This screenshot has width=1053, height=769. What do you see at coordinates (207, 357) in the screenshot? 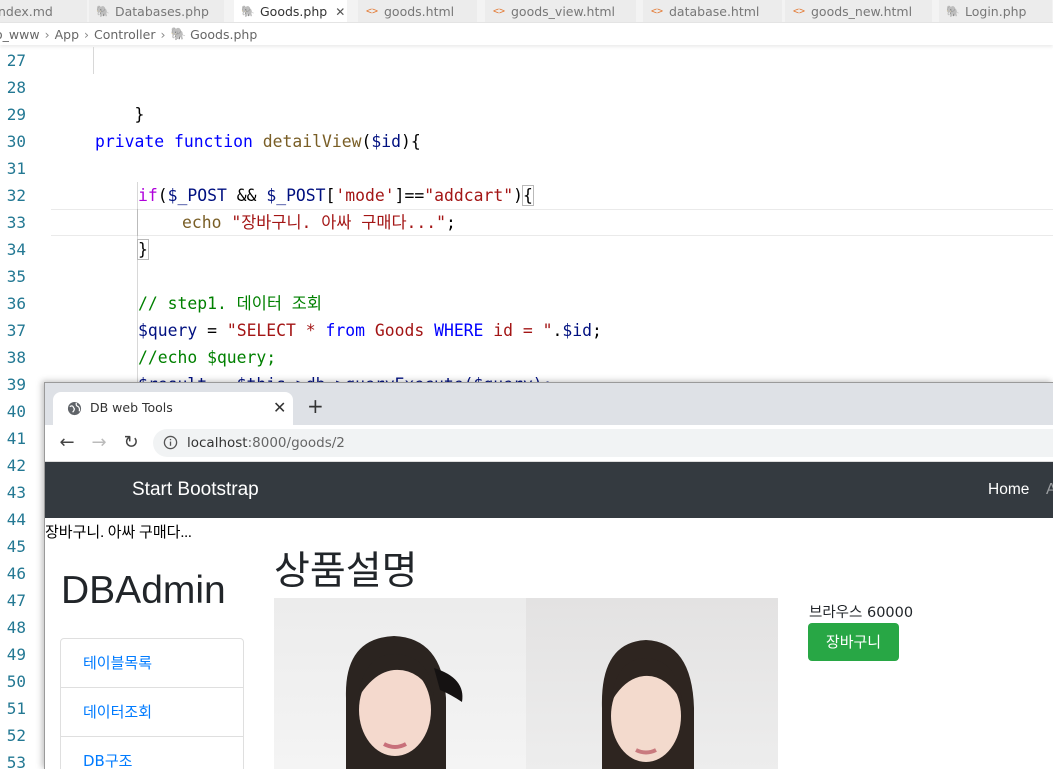
I see `code-comment: //echo $query;` at bounding box center [207, 357].